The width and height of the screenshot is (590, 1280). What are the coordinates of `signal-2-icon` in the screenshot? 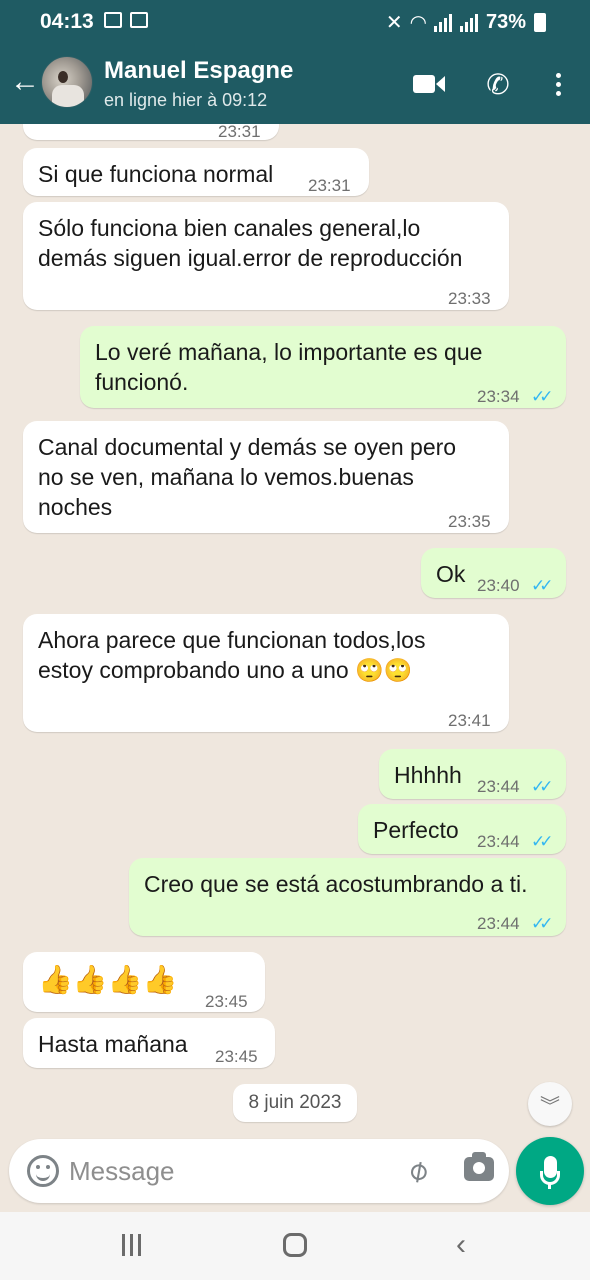 It's located at (468, 22).